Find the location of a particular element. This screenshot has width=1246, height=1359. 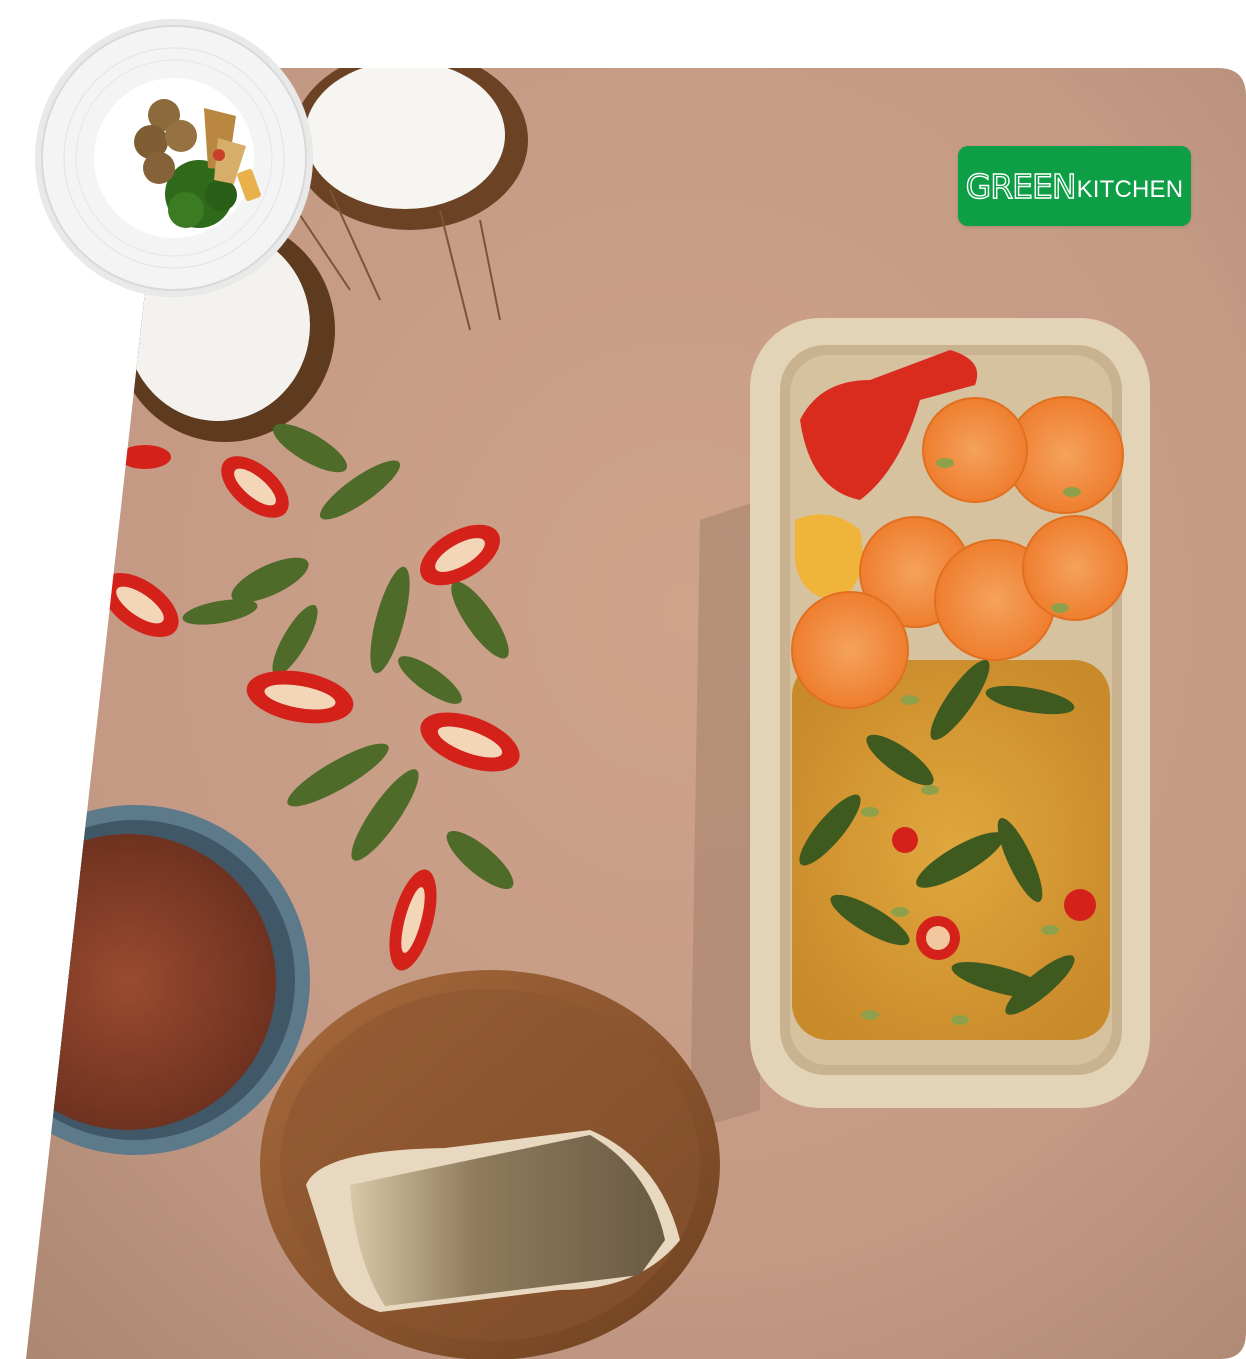

meatball-plate-image is located at coordinates (174, 158).